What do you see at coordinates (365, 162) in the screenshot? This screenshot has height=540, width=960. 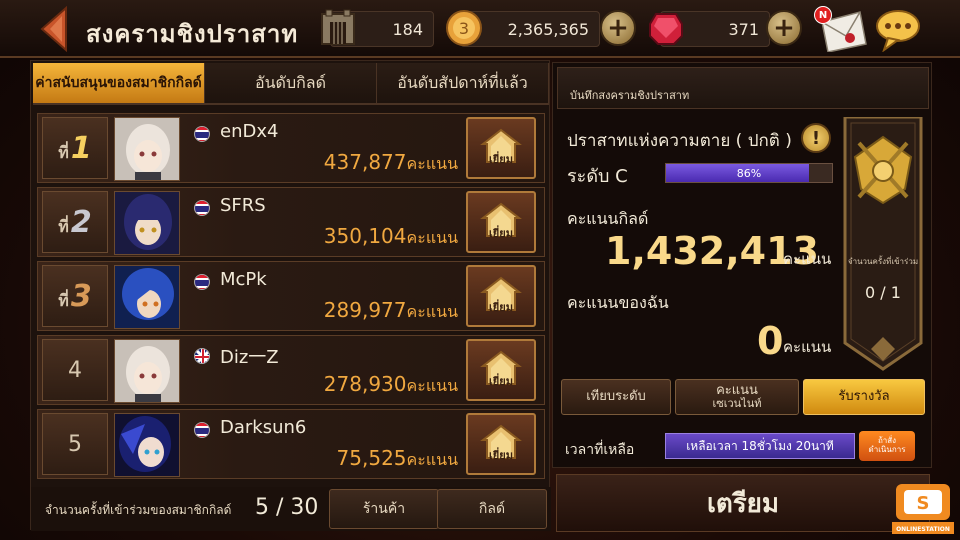 I see `score-value: 437,877` at bounding box center [365, 162].